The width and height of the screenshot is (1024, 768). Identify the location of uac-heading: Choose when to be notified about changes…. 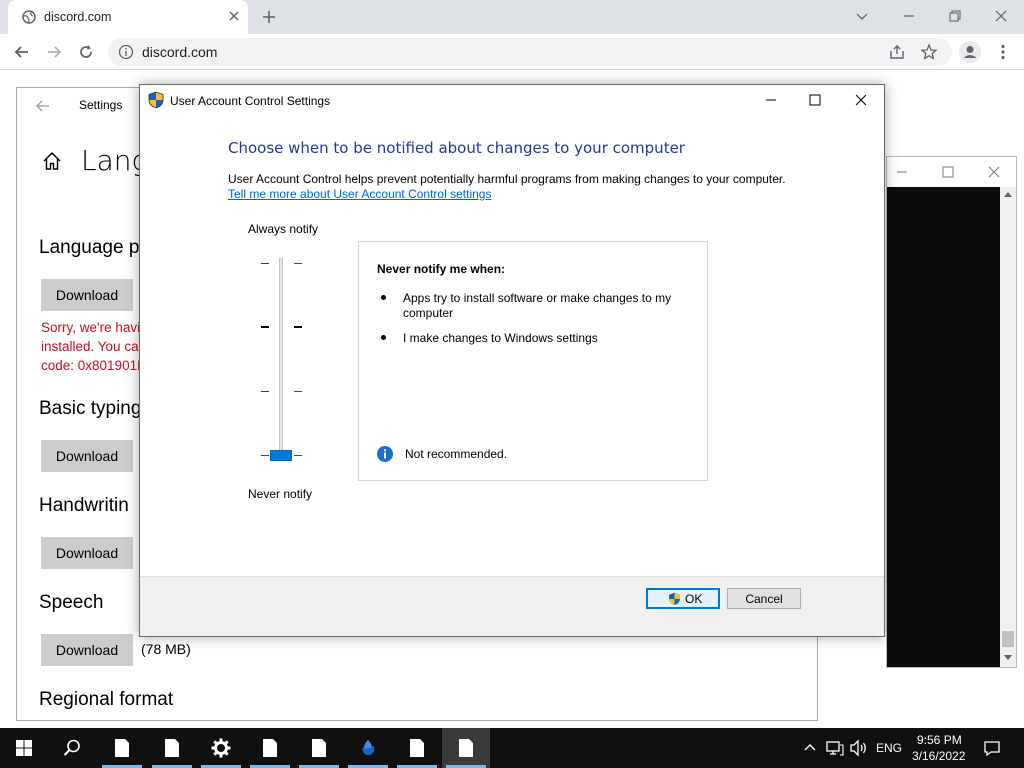
(456, 148).